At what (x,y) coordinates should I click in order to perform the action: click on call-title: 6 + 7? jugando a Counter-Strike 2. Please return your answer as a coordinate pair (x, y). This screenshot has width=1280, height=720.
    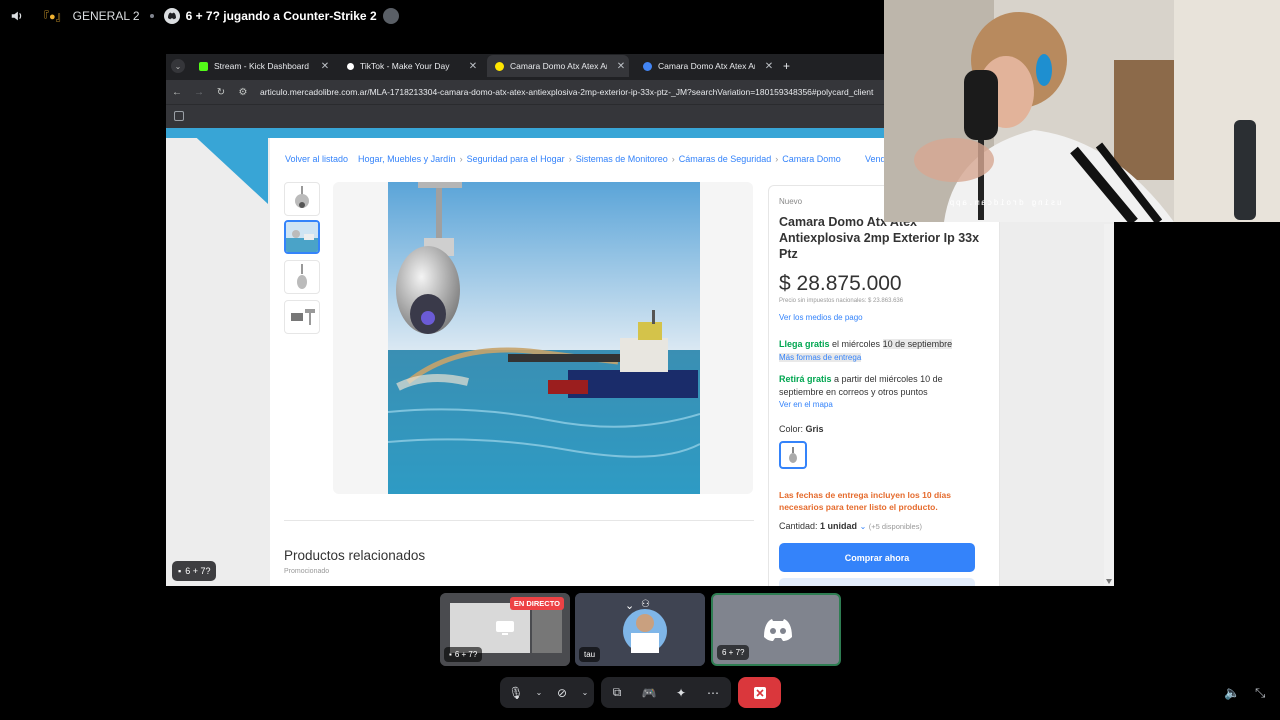
    Looking at the image, I should click on (281, 16).